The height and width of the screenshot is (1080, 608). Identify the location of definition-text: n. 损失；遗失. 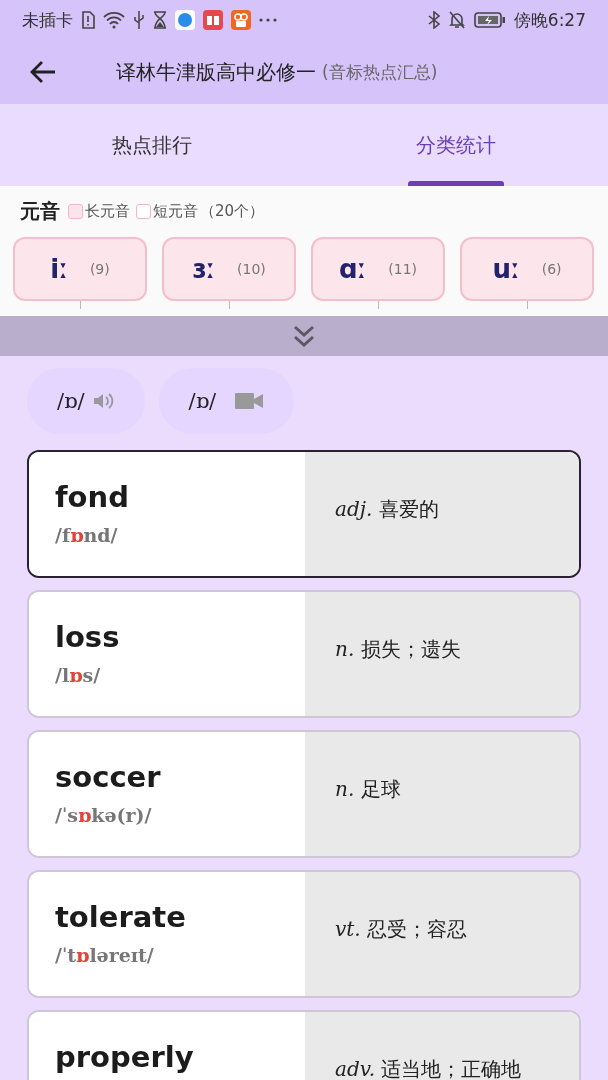
(398, 649).